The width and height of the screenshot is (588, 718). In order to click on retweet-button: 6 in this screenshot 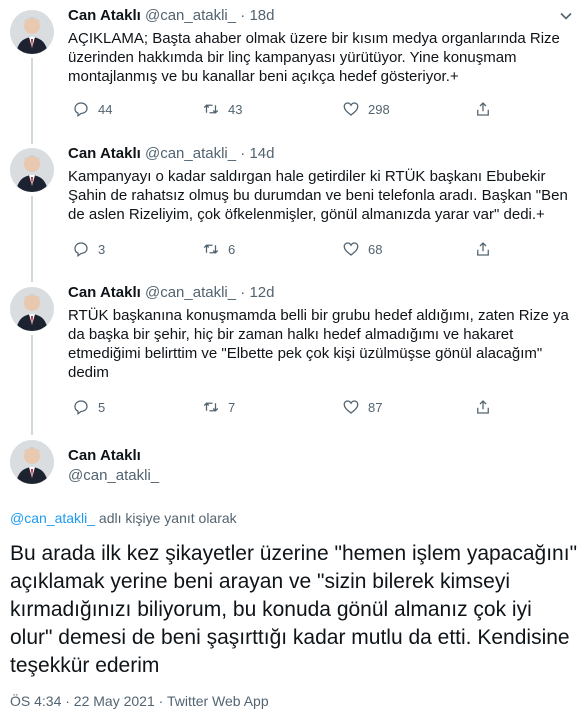, I will do `click(218, 249)`.